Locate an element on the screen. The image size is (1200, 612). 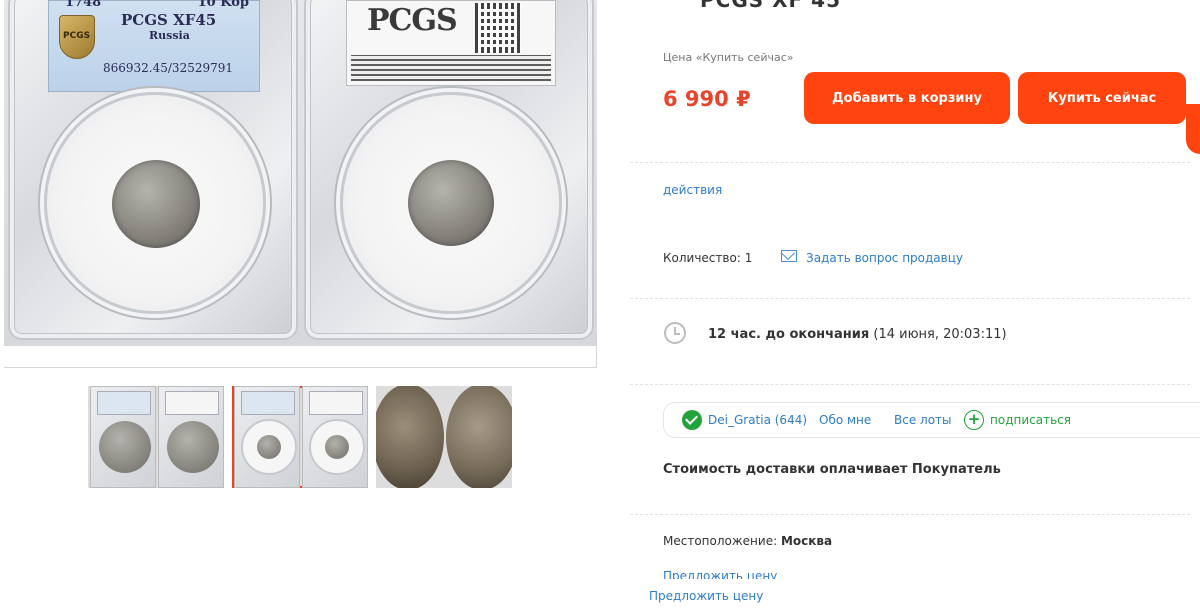
location-value: Москва is located at coordinates (806, 541).